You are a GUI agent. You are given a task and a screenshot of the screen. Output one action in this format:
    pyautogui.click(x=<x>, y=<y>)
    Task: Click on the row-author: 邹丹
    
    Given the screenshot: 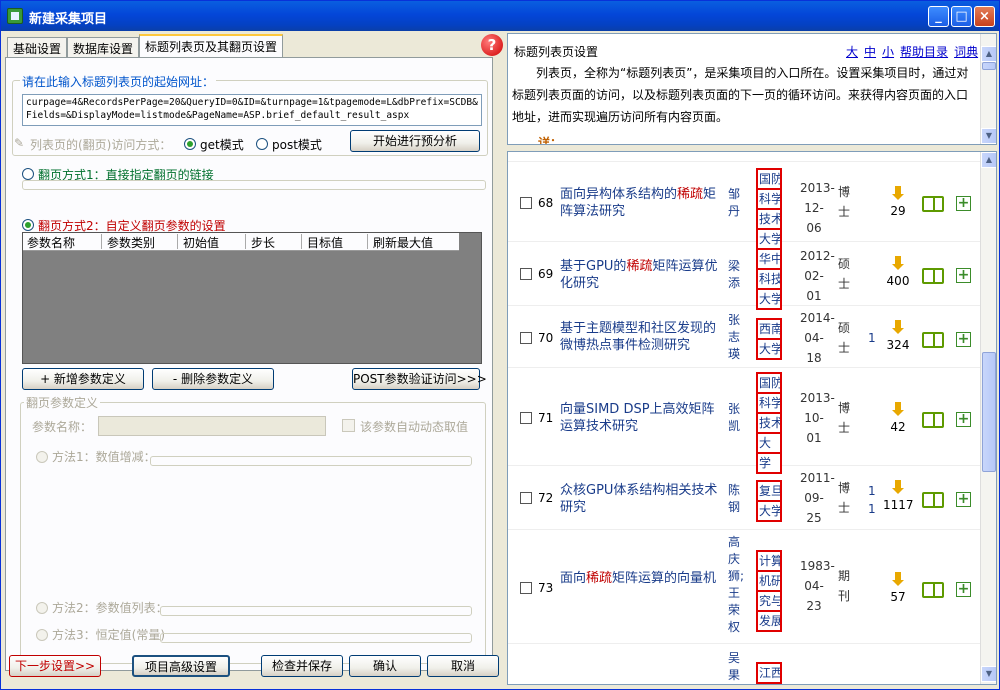 What is the action you would take?
    pyautogui.click(x=736, y=203)
    